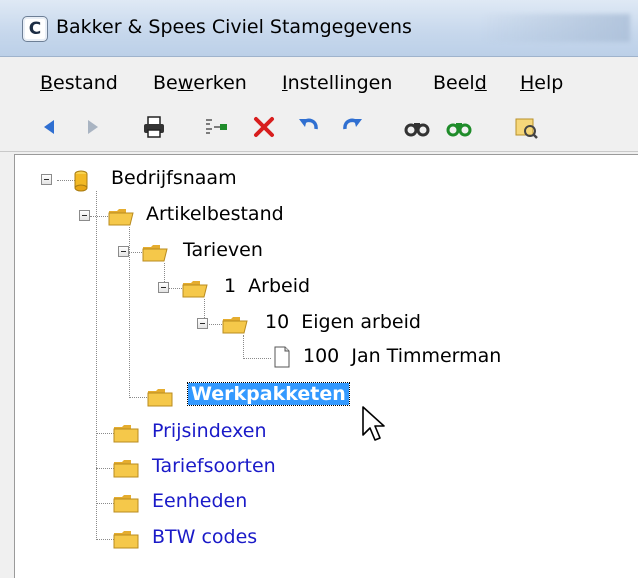 This screenshot has width=638, height=578. Describe the element at coordinates (264, 127) in the screenshot. I see `delete-icon` at that location.